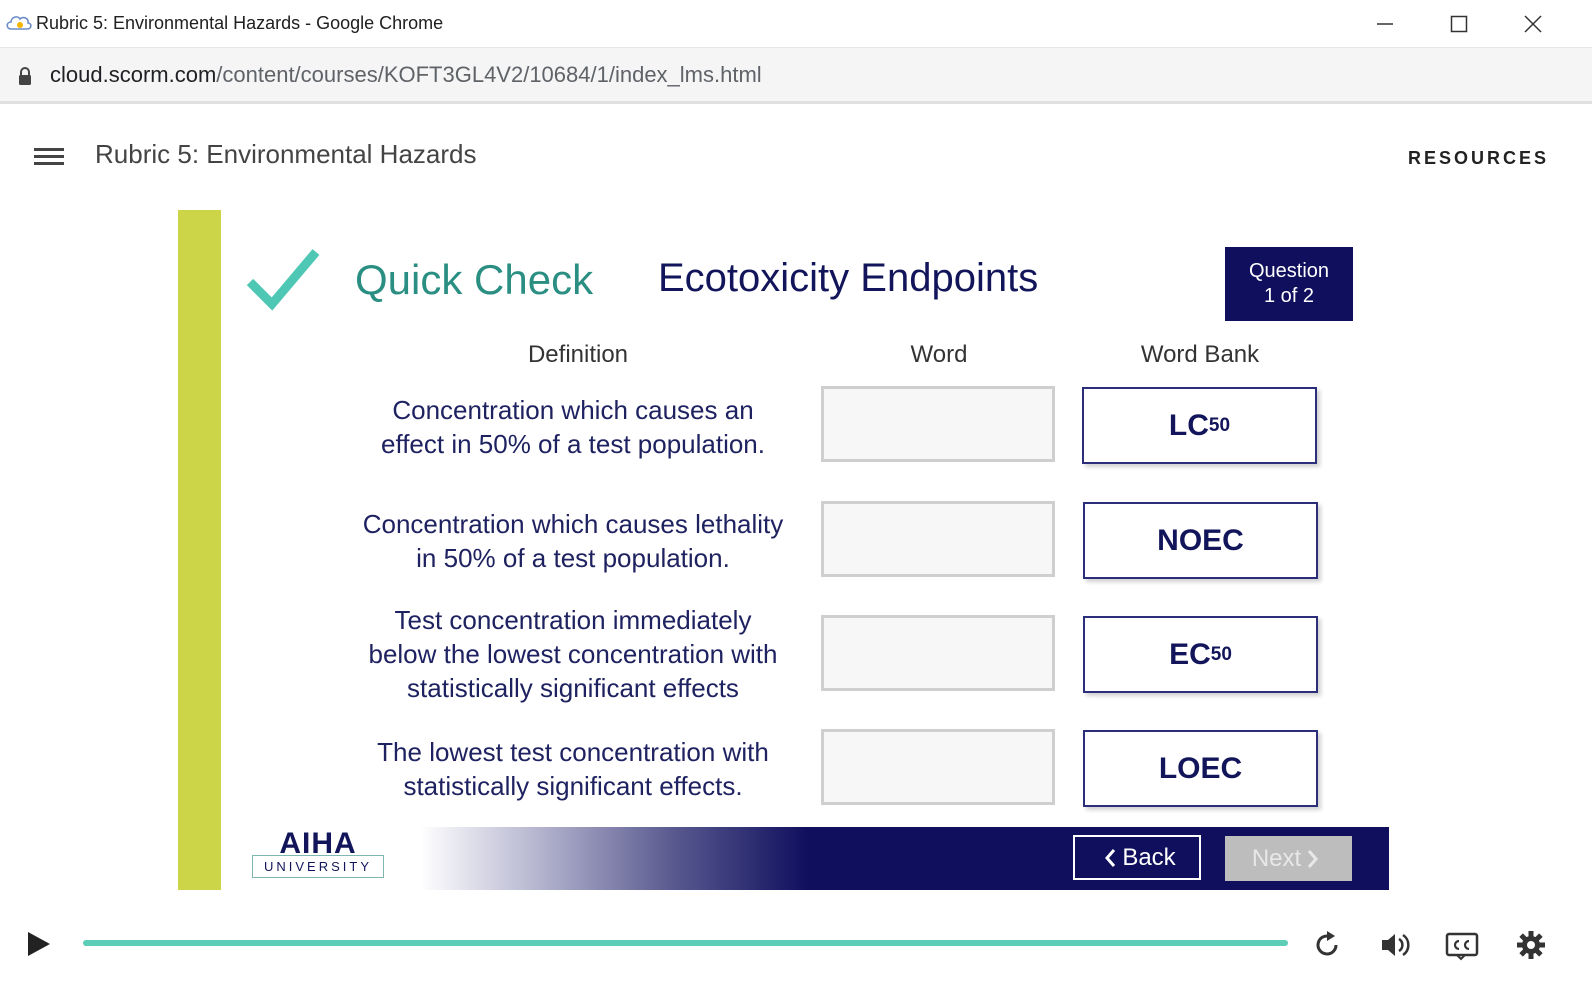 The height and width of the screenshot is (1003, 1592). I want to click on definition-line: effect in 50% of a test population., so click(572, 444).